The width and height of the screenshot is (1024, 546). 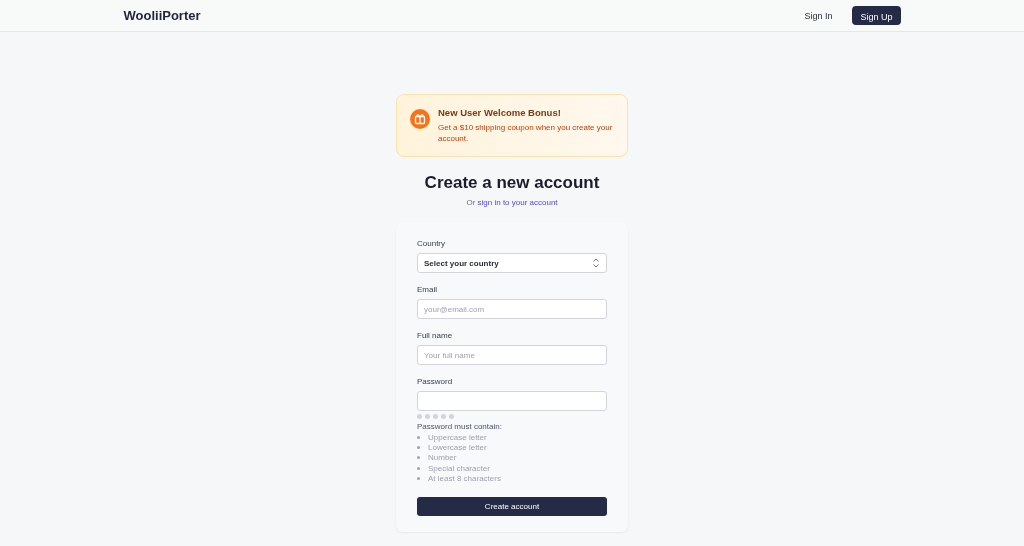 What do you see at coordinates (435, 416) in the screenshot?
I see `strength-dots-icon` at bounding box center [435, 416].